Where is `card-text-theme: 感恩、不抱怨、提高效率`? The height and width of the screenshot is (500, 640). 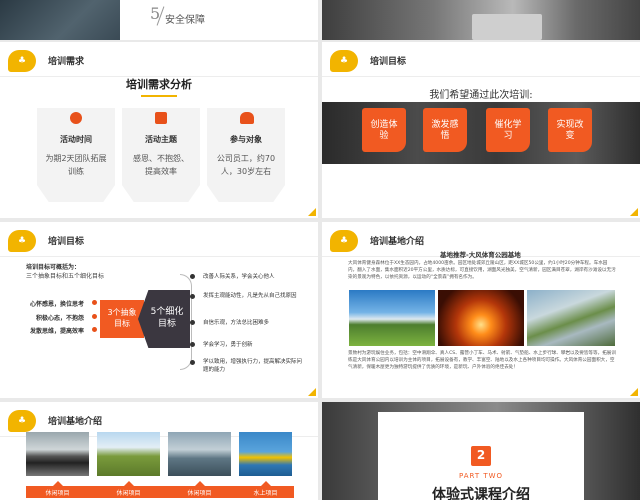 card-text-theme: 感恩、不抱怨、提高效率 is located at coordinates (161, 165).